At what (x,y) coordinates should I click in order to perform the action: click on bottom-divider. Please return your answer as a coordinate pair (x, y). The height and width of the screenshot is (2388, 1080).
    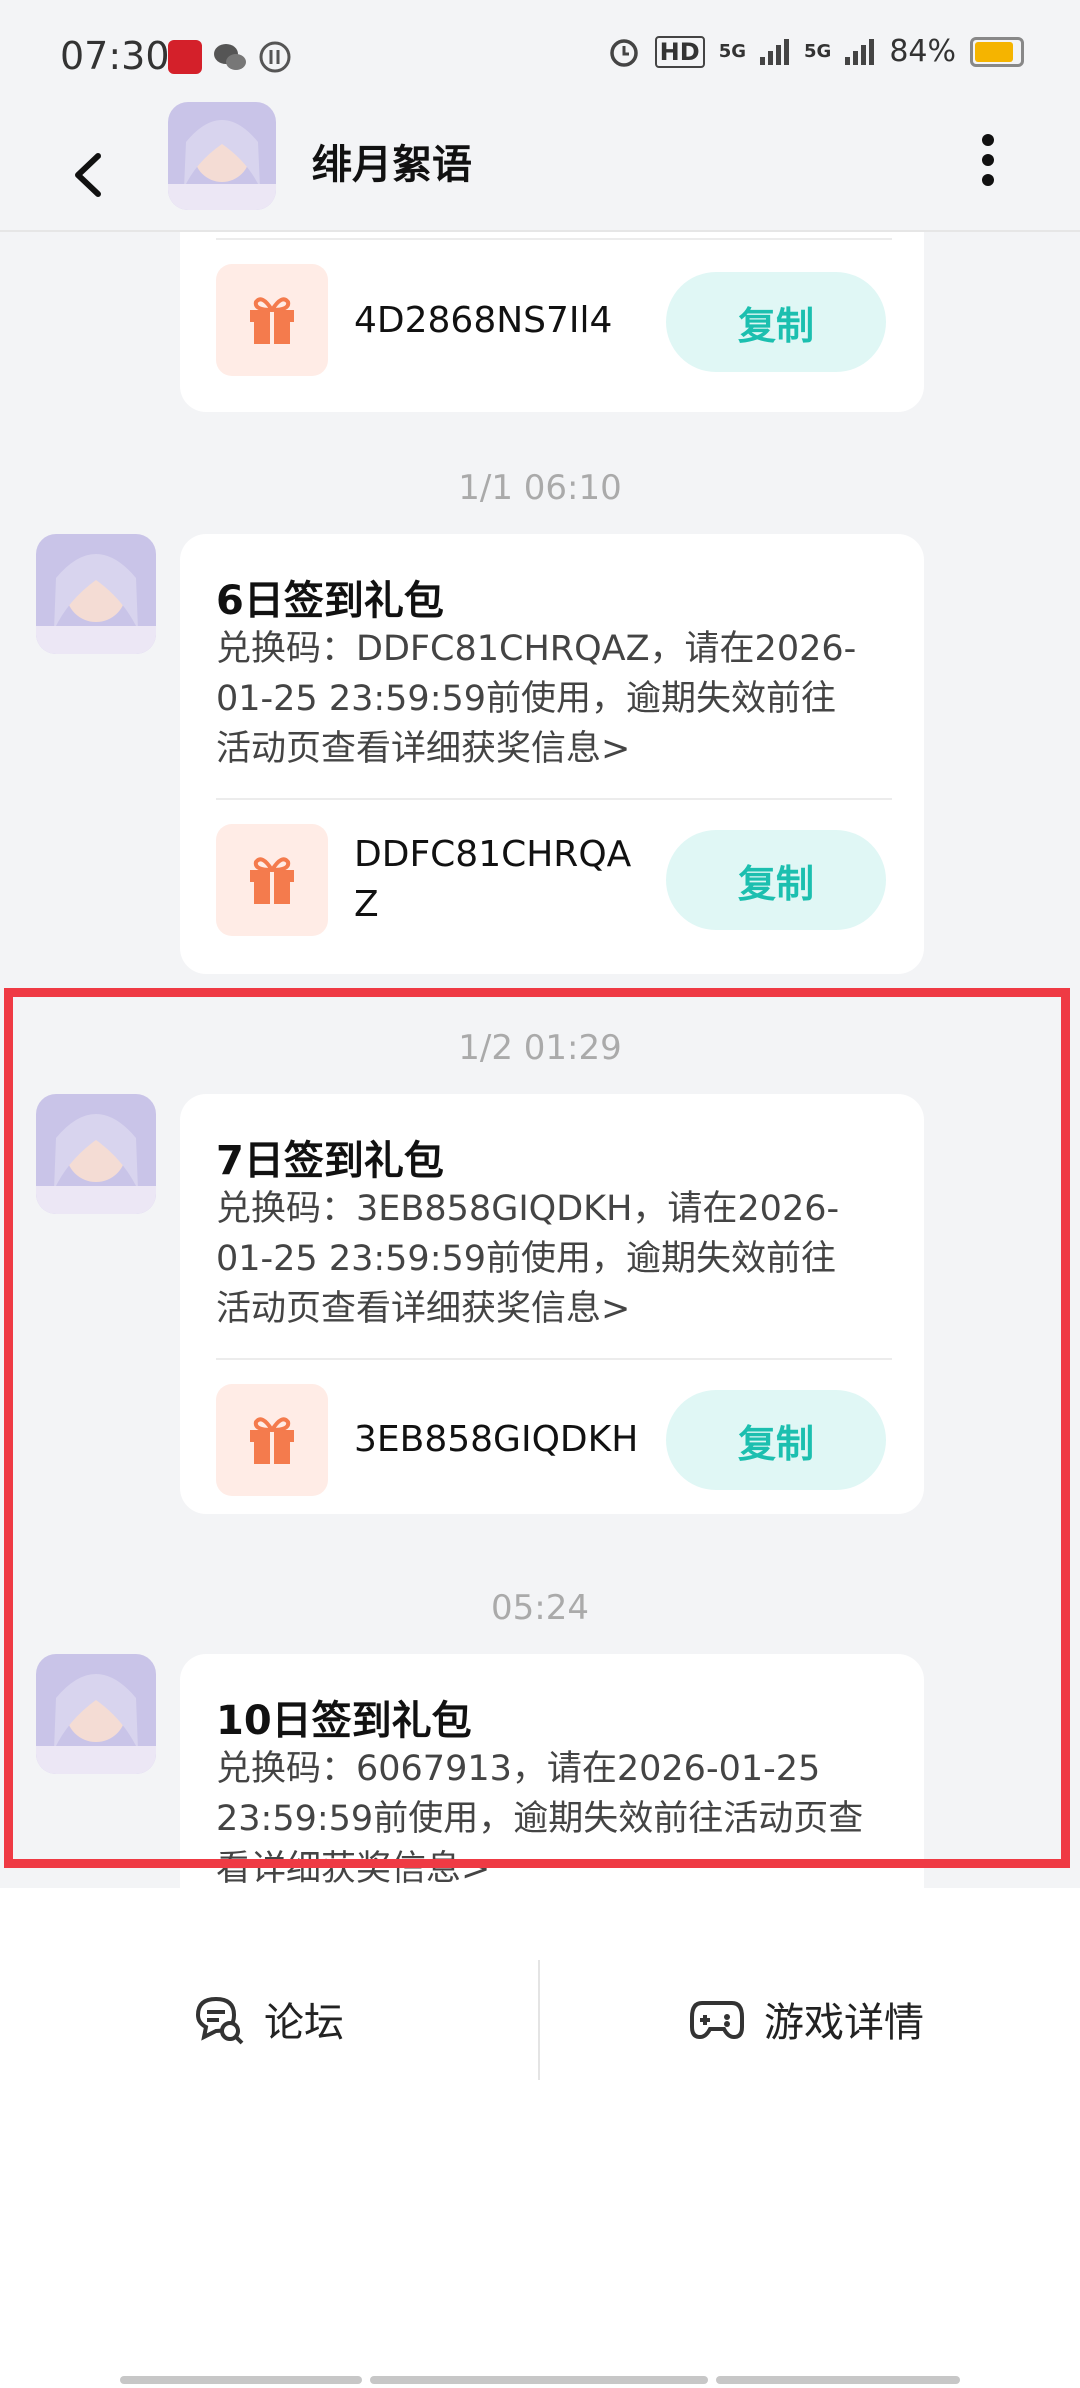
    Looking at the image, I should click on (539, 2020).